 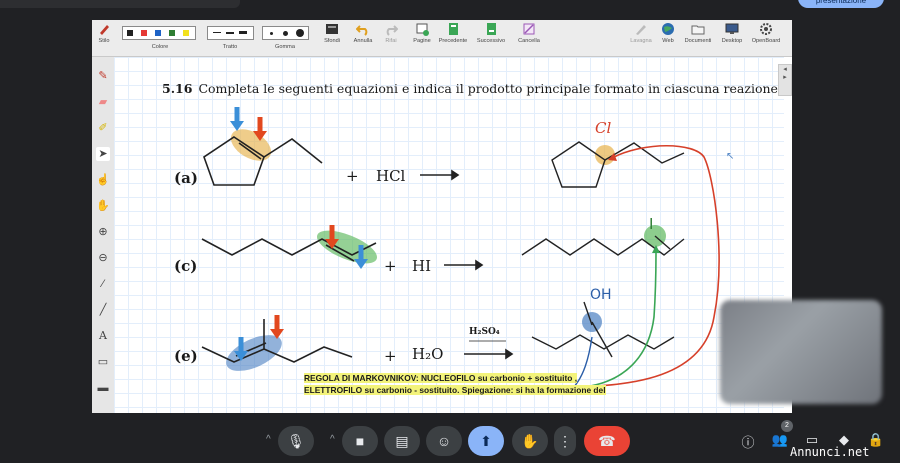 I want to click on zoom-in-tool: ⊕, so click(x=103, y=232).